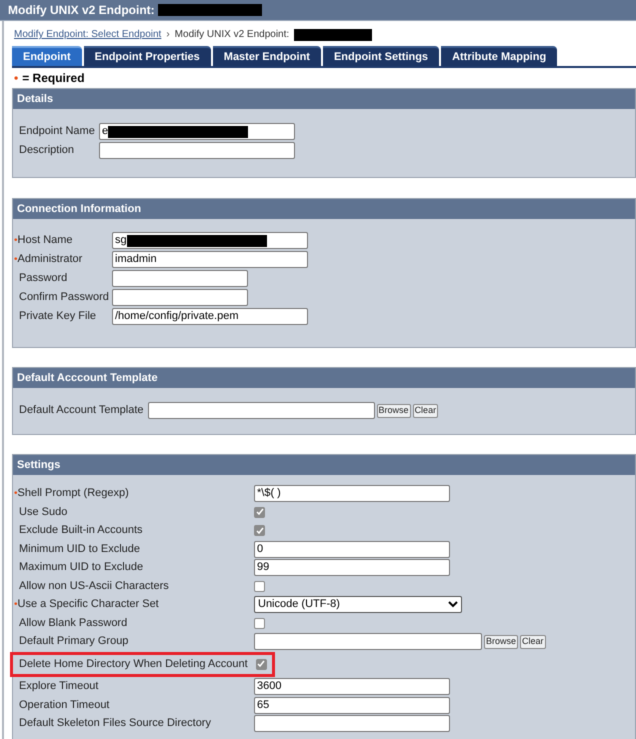 This screenshot has height=739, width=636. Describe the element at coordinates (81, 10) in the screenshot. I see `window-title: Modify UNIX v2 Endpoint:` at that location.